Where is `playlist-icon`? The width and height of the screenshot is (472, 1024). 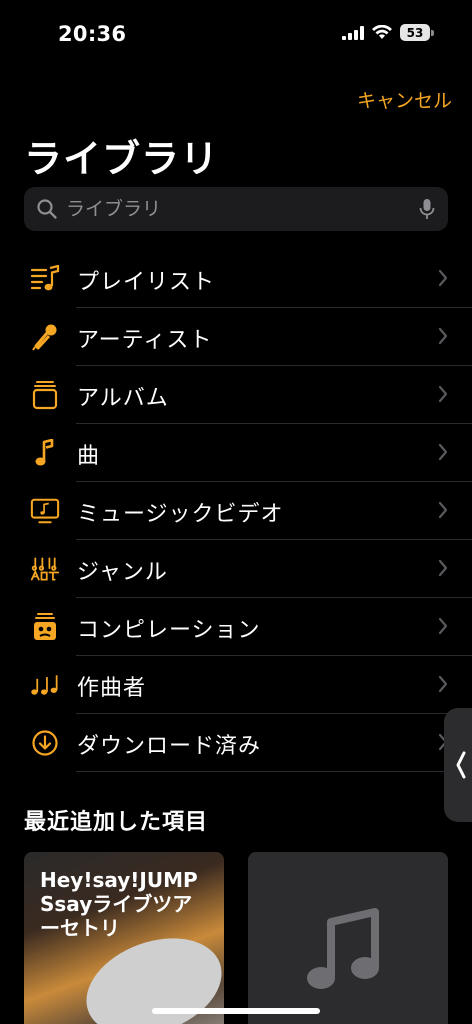
playlist-icon is located at coordinates (45, 279).